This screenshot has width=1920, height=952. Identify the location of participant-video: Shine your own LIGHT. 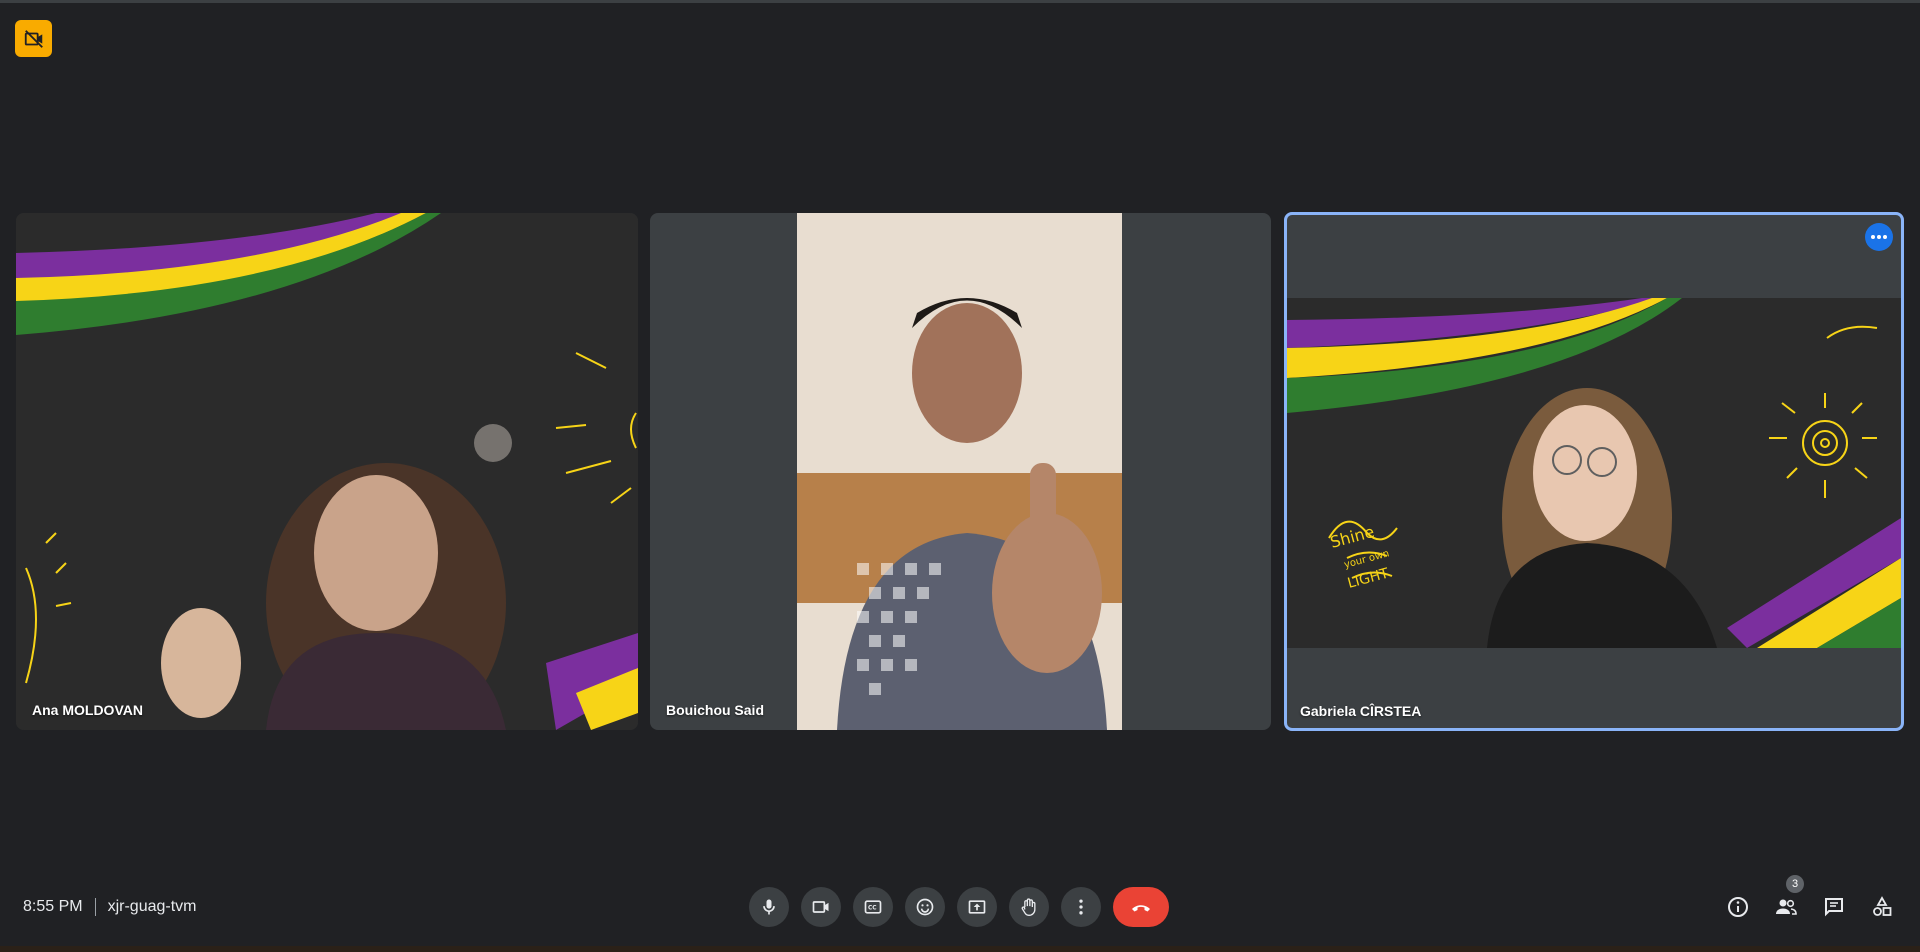
(1594, 473).